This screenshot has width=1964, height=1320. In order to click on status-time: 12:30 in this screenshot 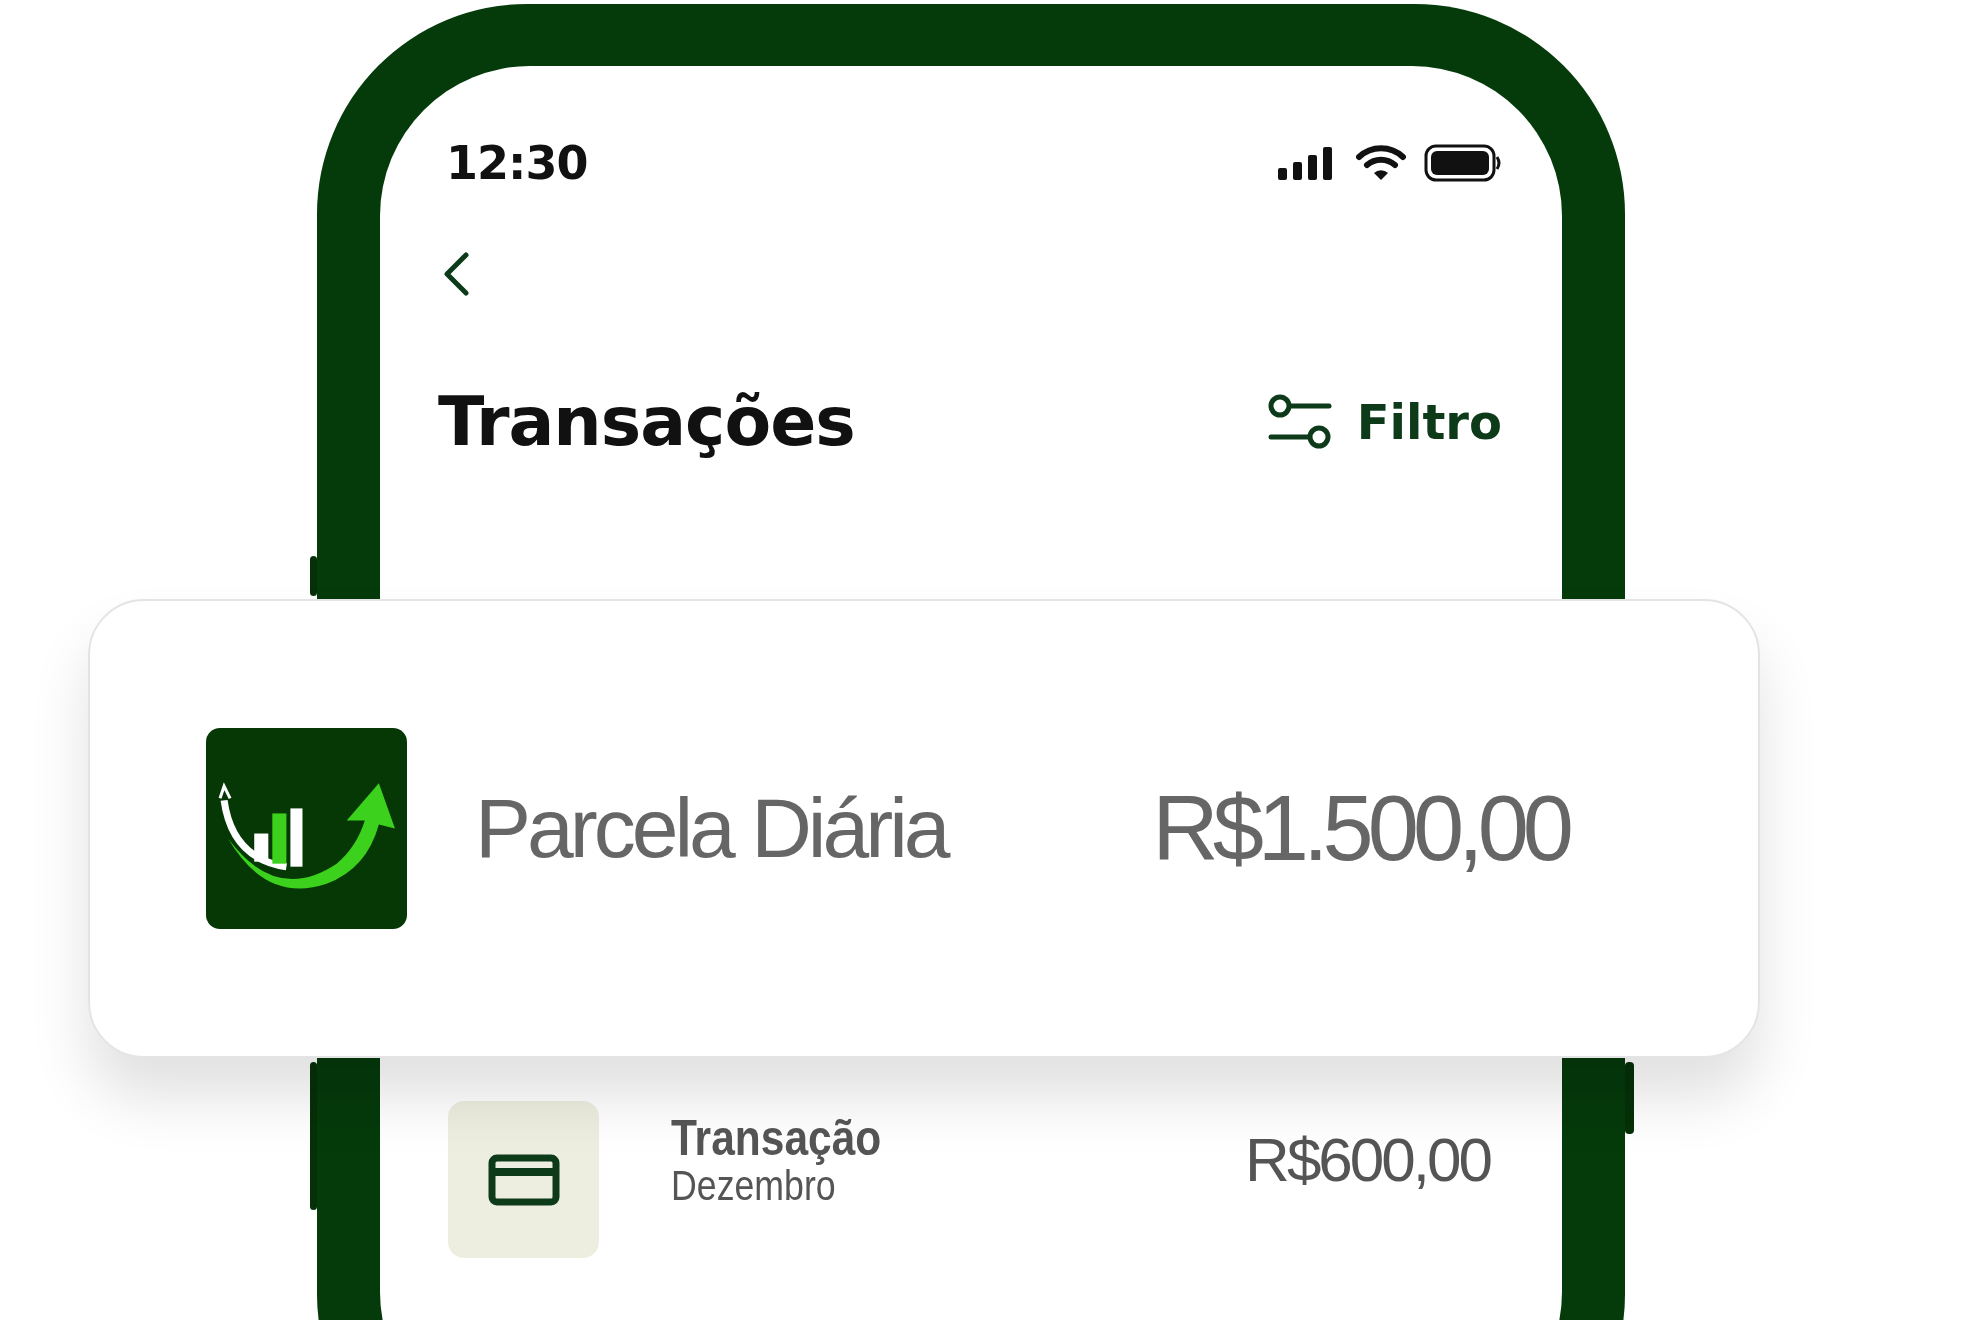, I will do `click(517, 163)`.